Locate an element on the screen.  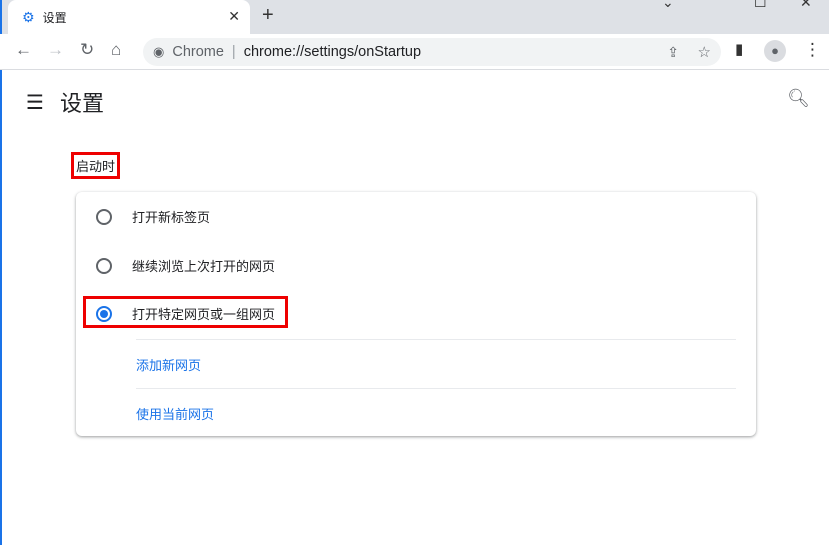
window-close-icon: ✕ is located at coordinates (806, 5).